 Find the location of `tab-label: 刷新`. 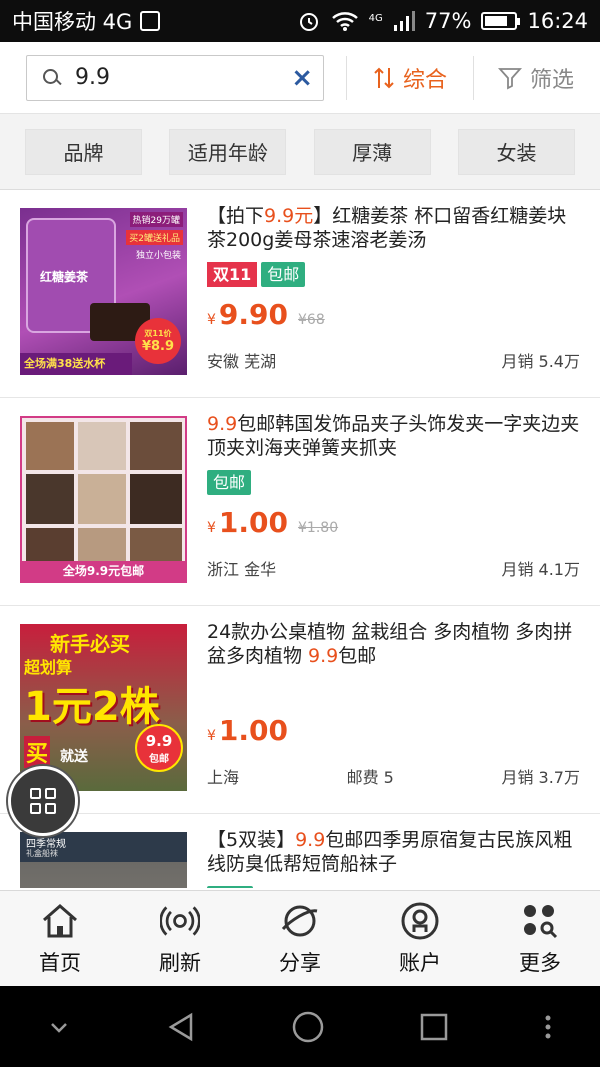

tab-label: 刷新 is located at coordinates (180, 962).